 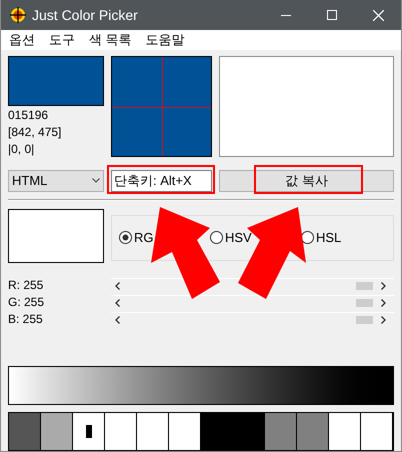 What do you see at coordinates (56, 181) in the screenshot?
I see `format-dropdown: HTML` at bounding box center [56, 181].